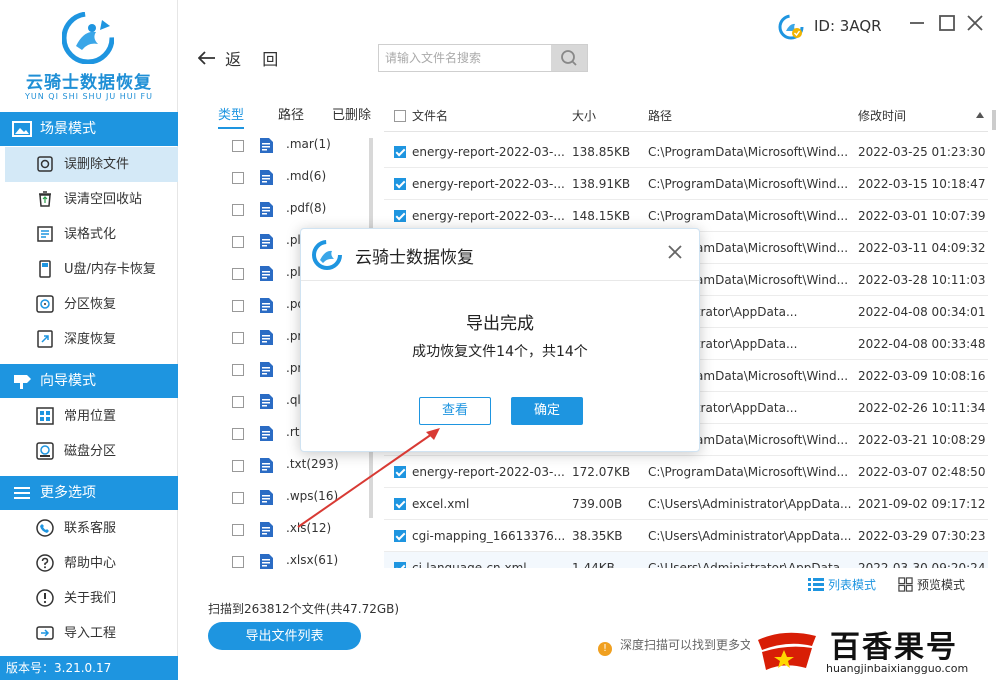  I want to click on preview-view-button: 预览模式, so click(931, 584).